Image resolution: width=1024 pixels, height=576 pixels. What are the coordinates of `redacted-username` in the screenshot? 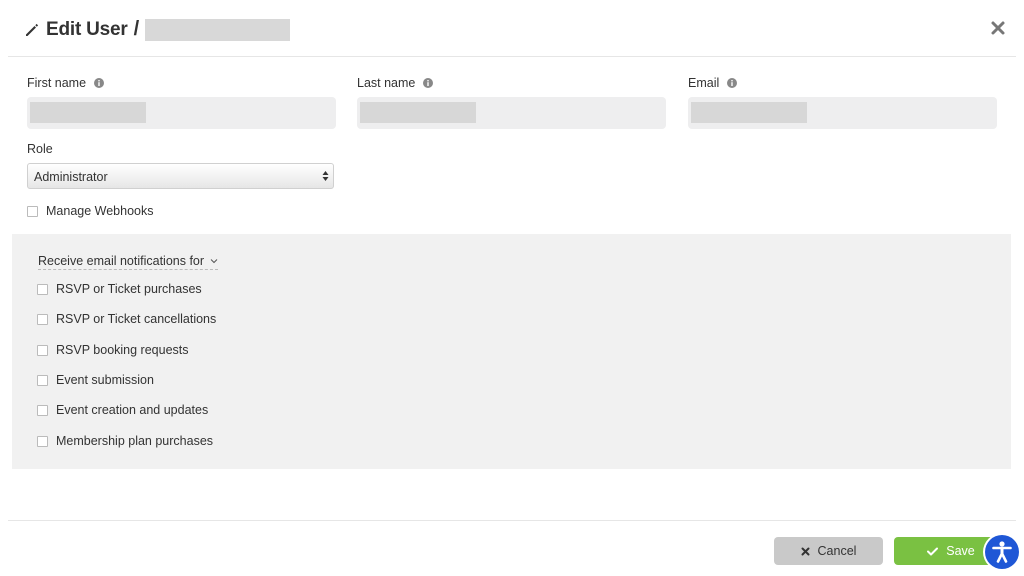 It's located at (218, 29).